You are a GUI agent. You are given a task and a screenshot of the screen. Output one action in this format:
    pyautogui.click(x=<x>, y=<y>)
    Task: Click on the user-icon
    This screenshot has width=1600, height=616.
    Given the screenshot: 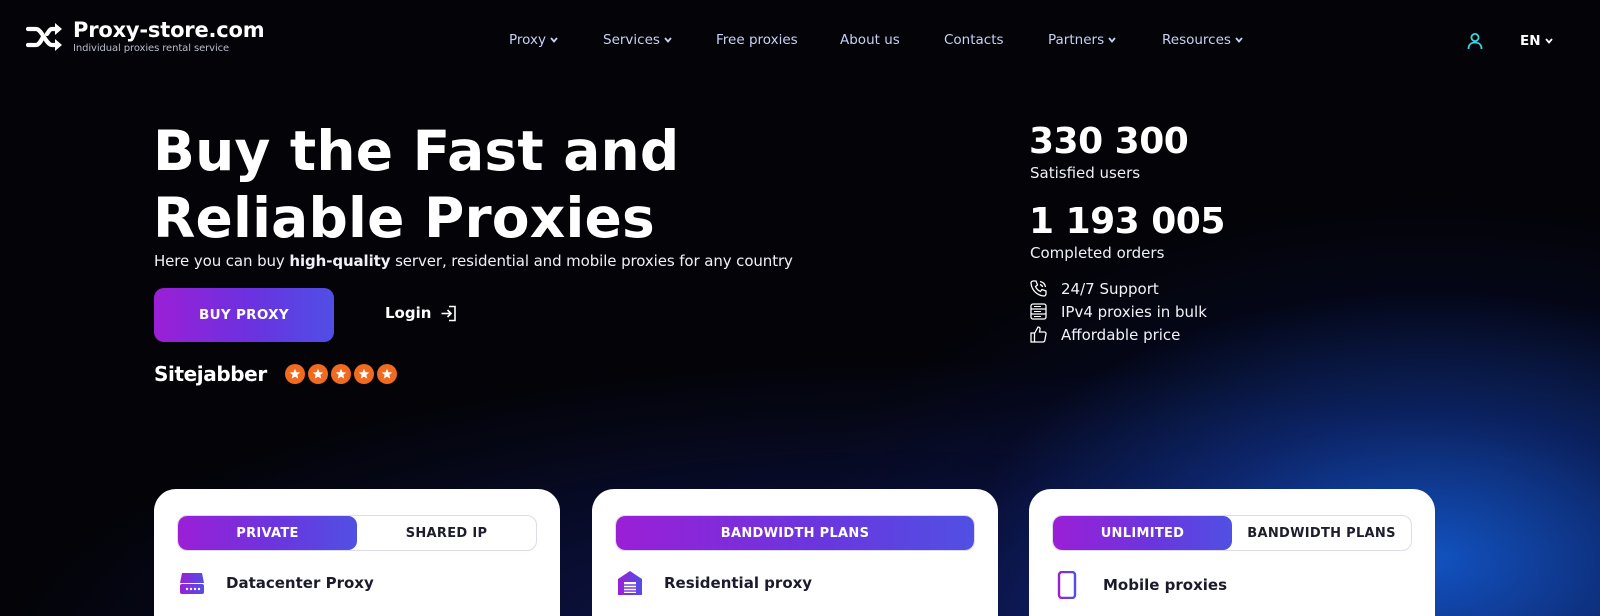 What is the action you would take?
    pyautogui.click(x=1475, y=41)
    